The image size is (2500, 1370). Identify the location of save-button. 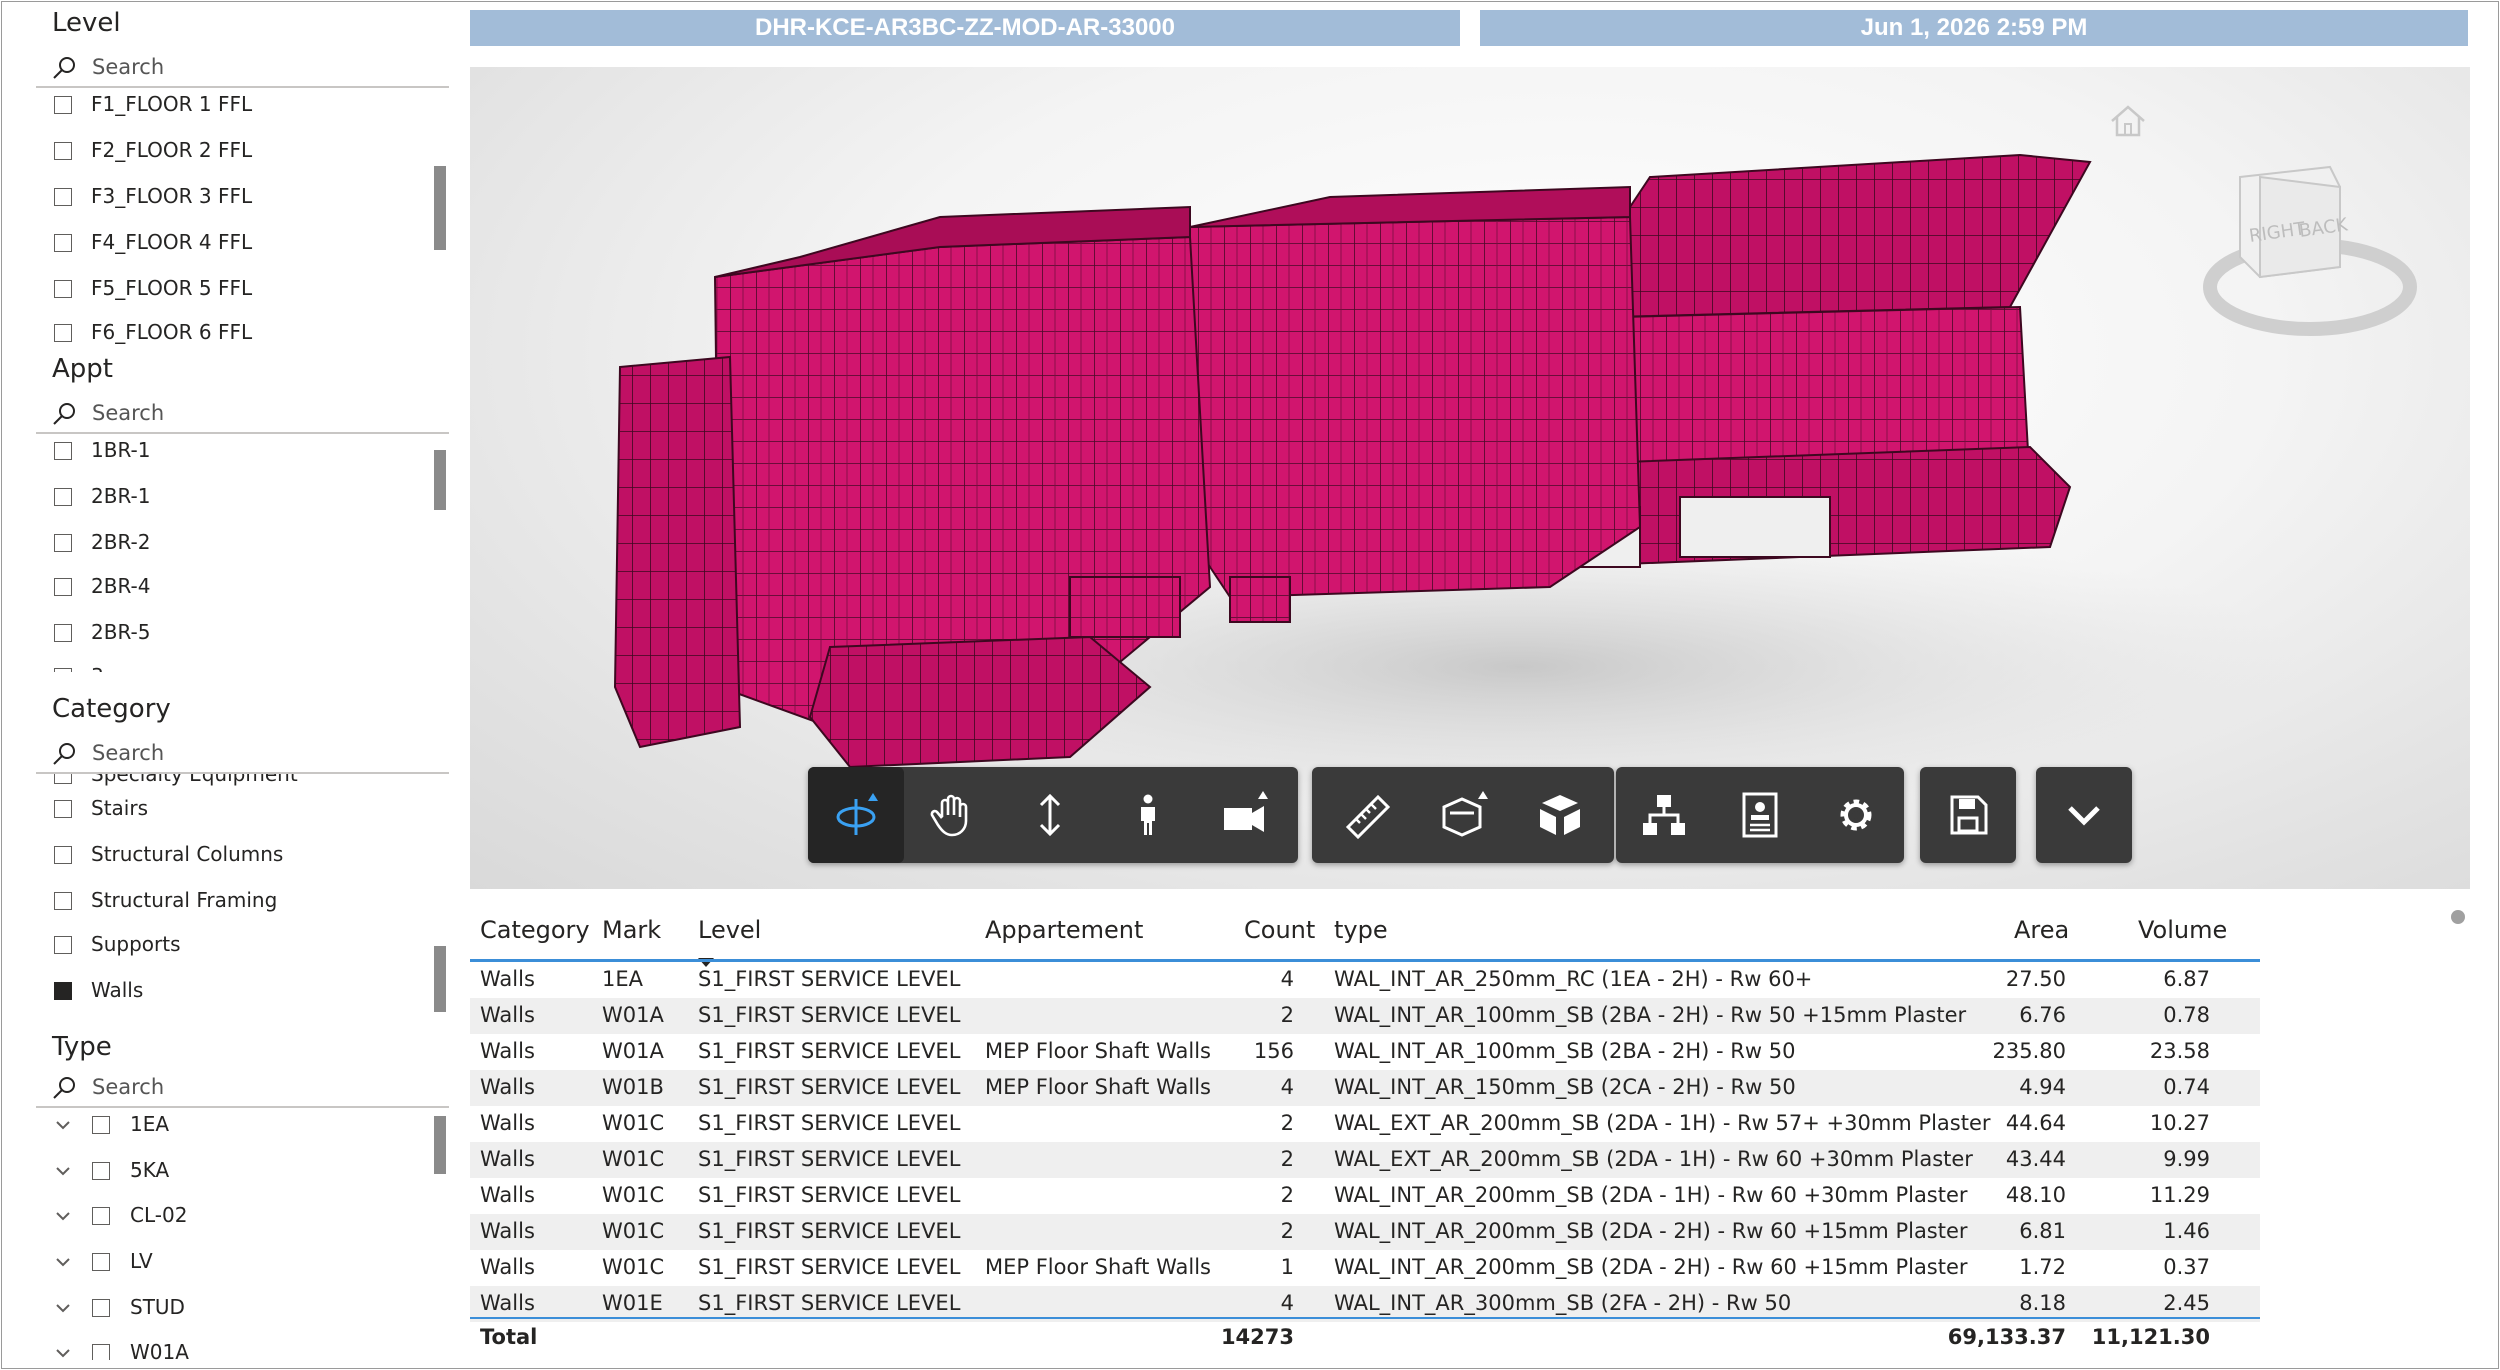
(1968, 815).